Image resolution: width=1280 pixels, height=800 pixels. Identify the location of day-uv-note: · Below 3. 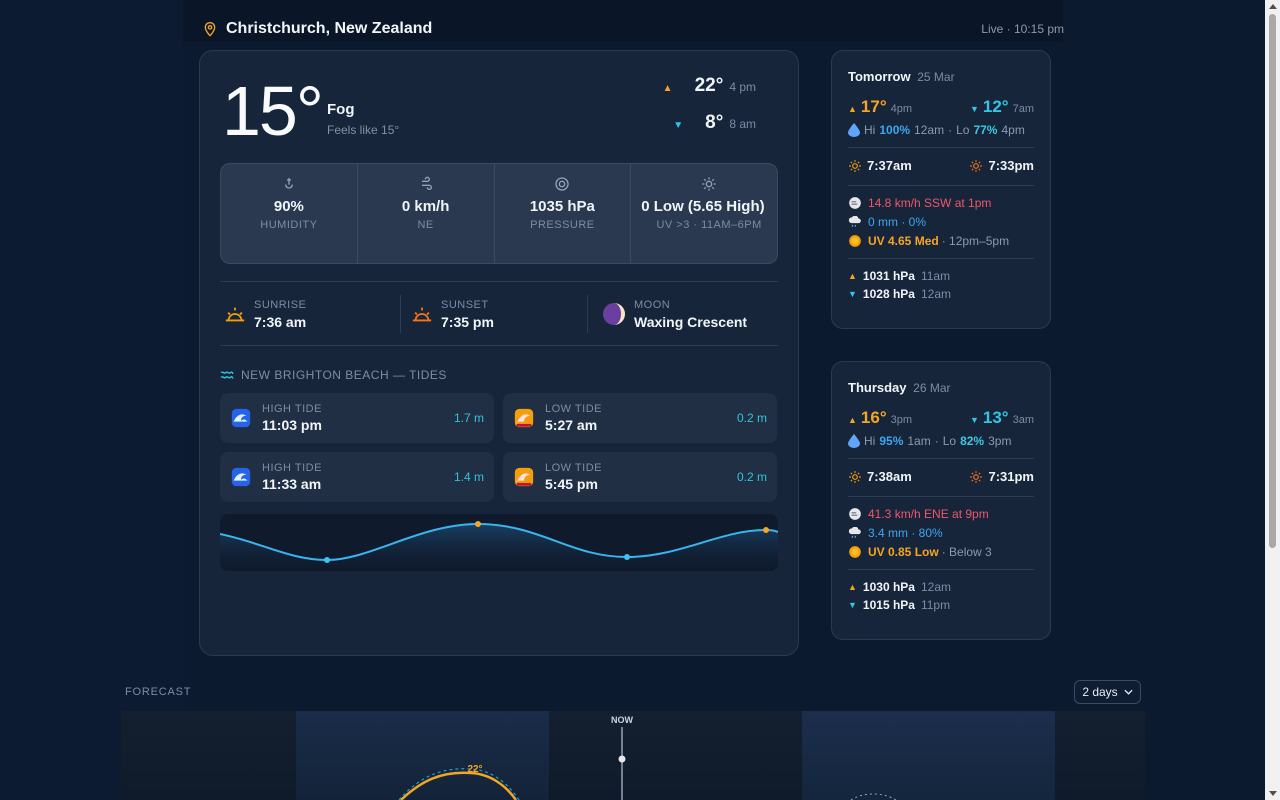
(966, 552).